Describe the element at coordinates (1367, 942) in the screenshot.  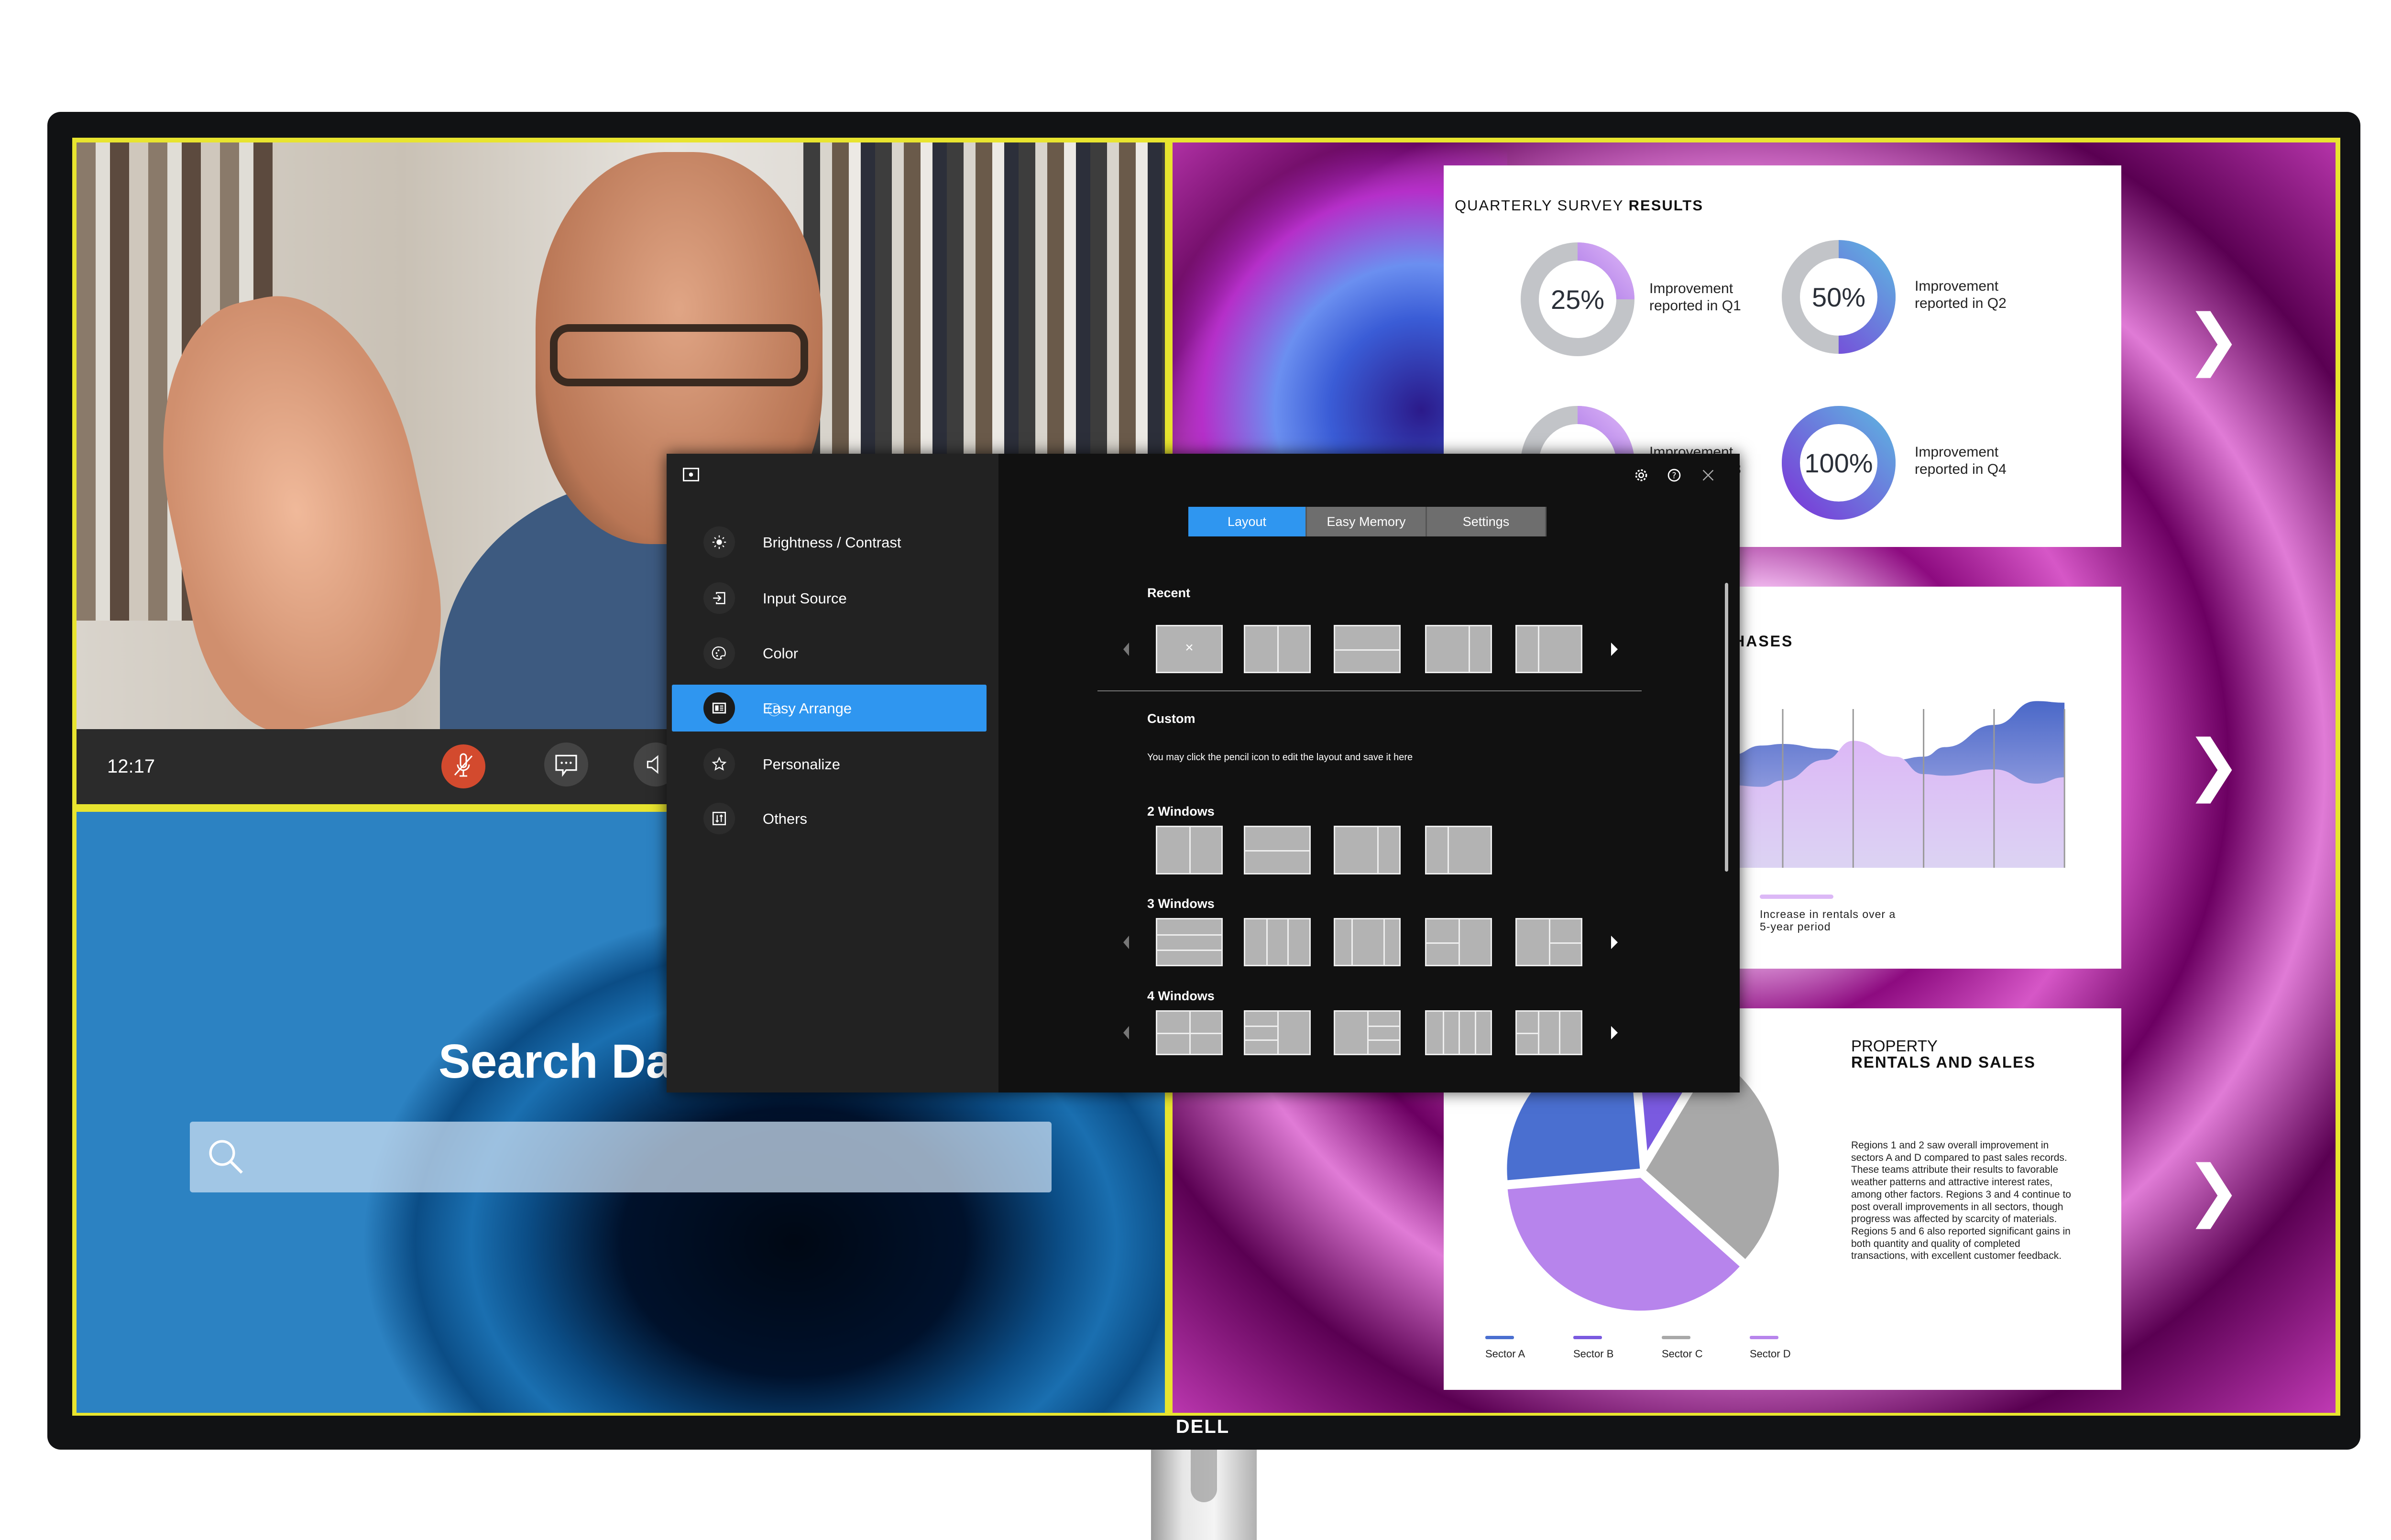
I see `layout-thumbnail-cols3wide` at that location.